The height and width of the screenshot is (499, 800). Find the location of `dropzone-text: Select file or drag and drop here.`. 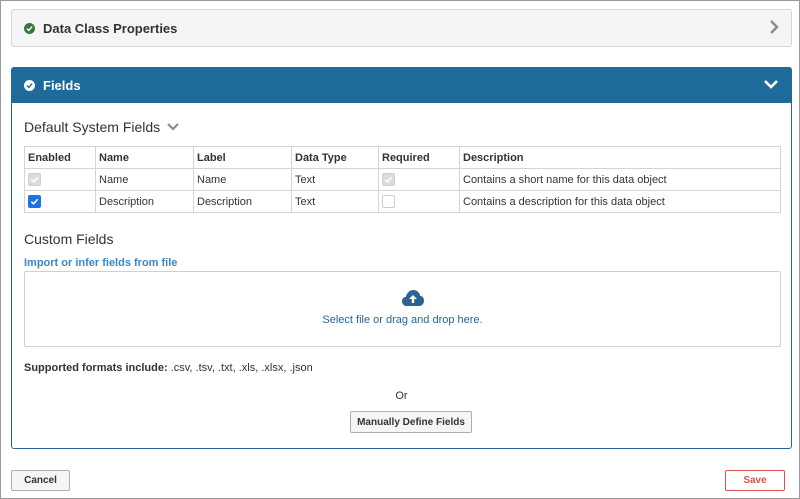

dropzone-text: Select file or drag and drop here. is located at coordinates (402, 320).